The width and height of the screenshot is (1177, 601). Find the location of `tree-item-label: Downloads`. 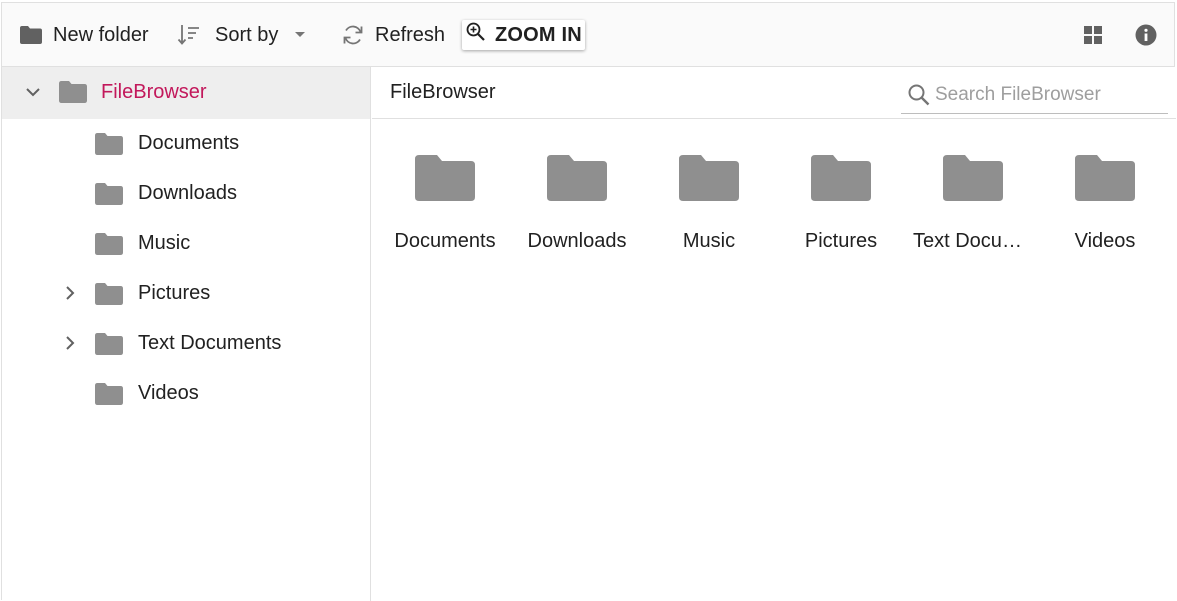

tree-item-label: Downloads is located at coordinates (187, 193).